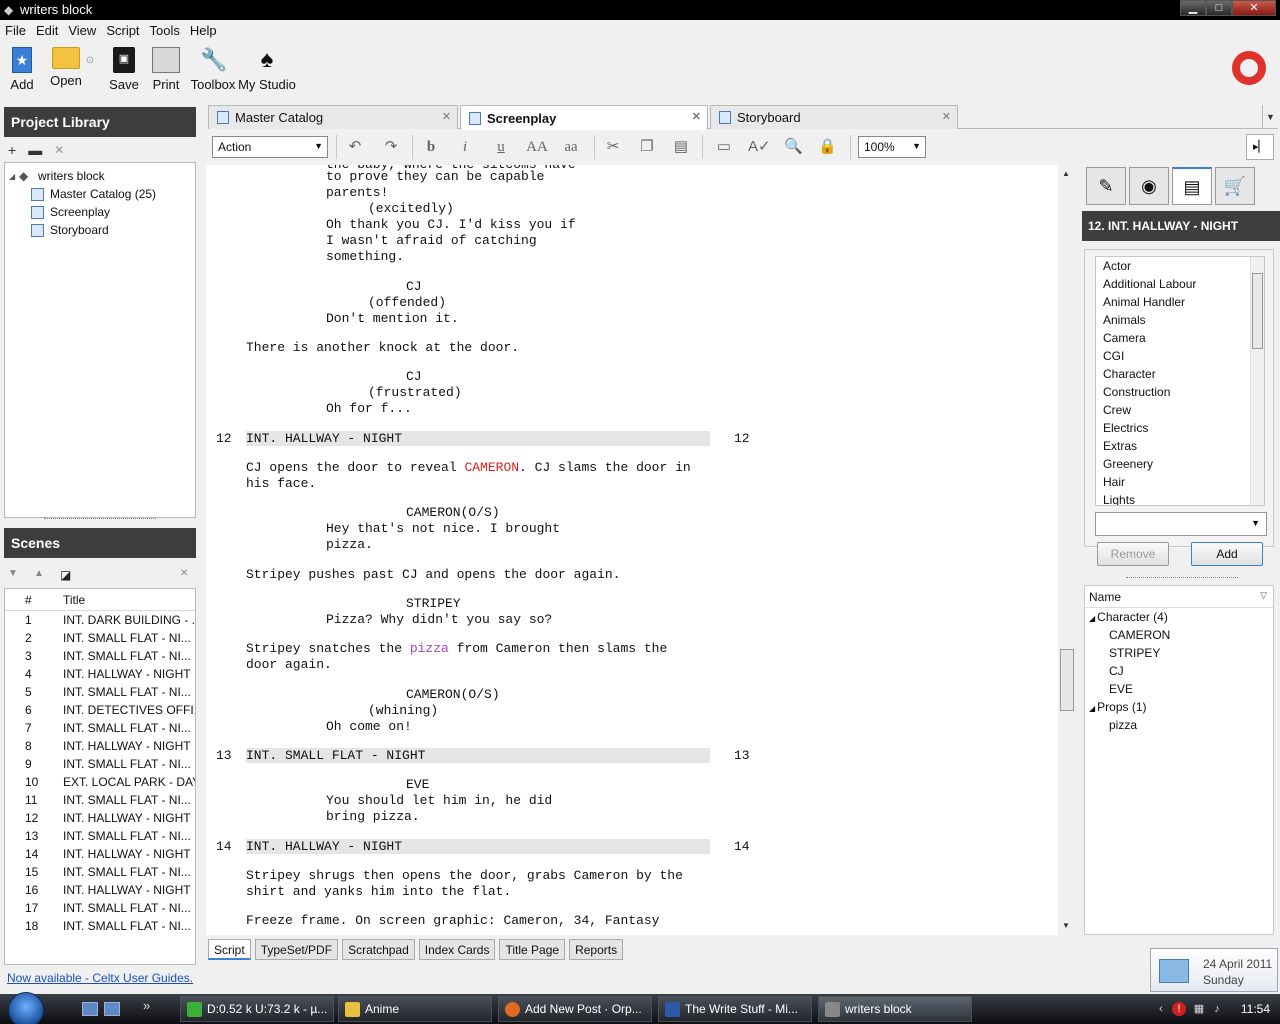  I want to click on lowercase-button: aa, so click(571, 147).